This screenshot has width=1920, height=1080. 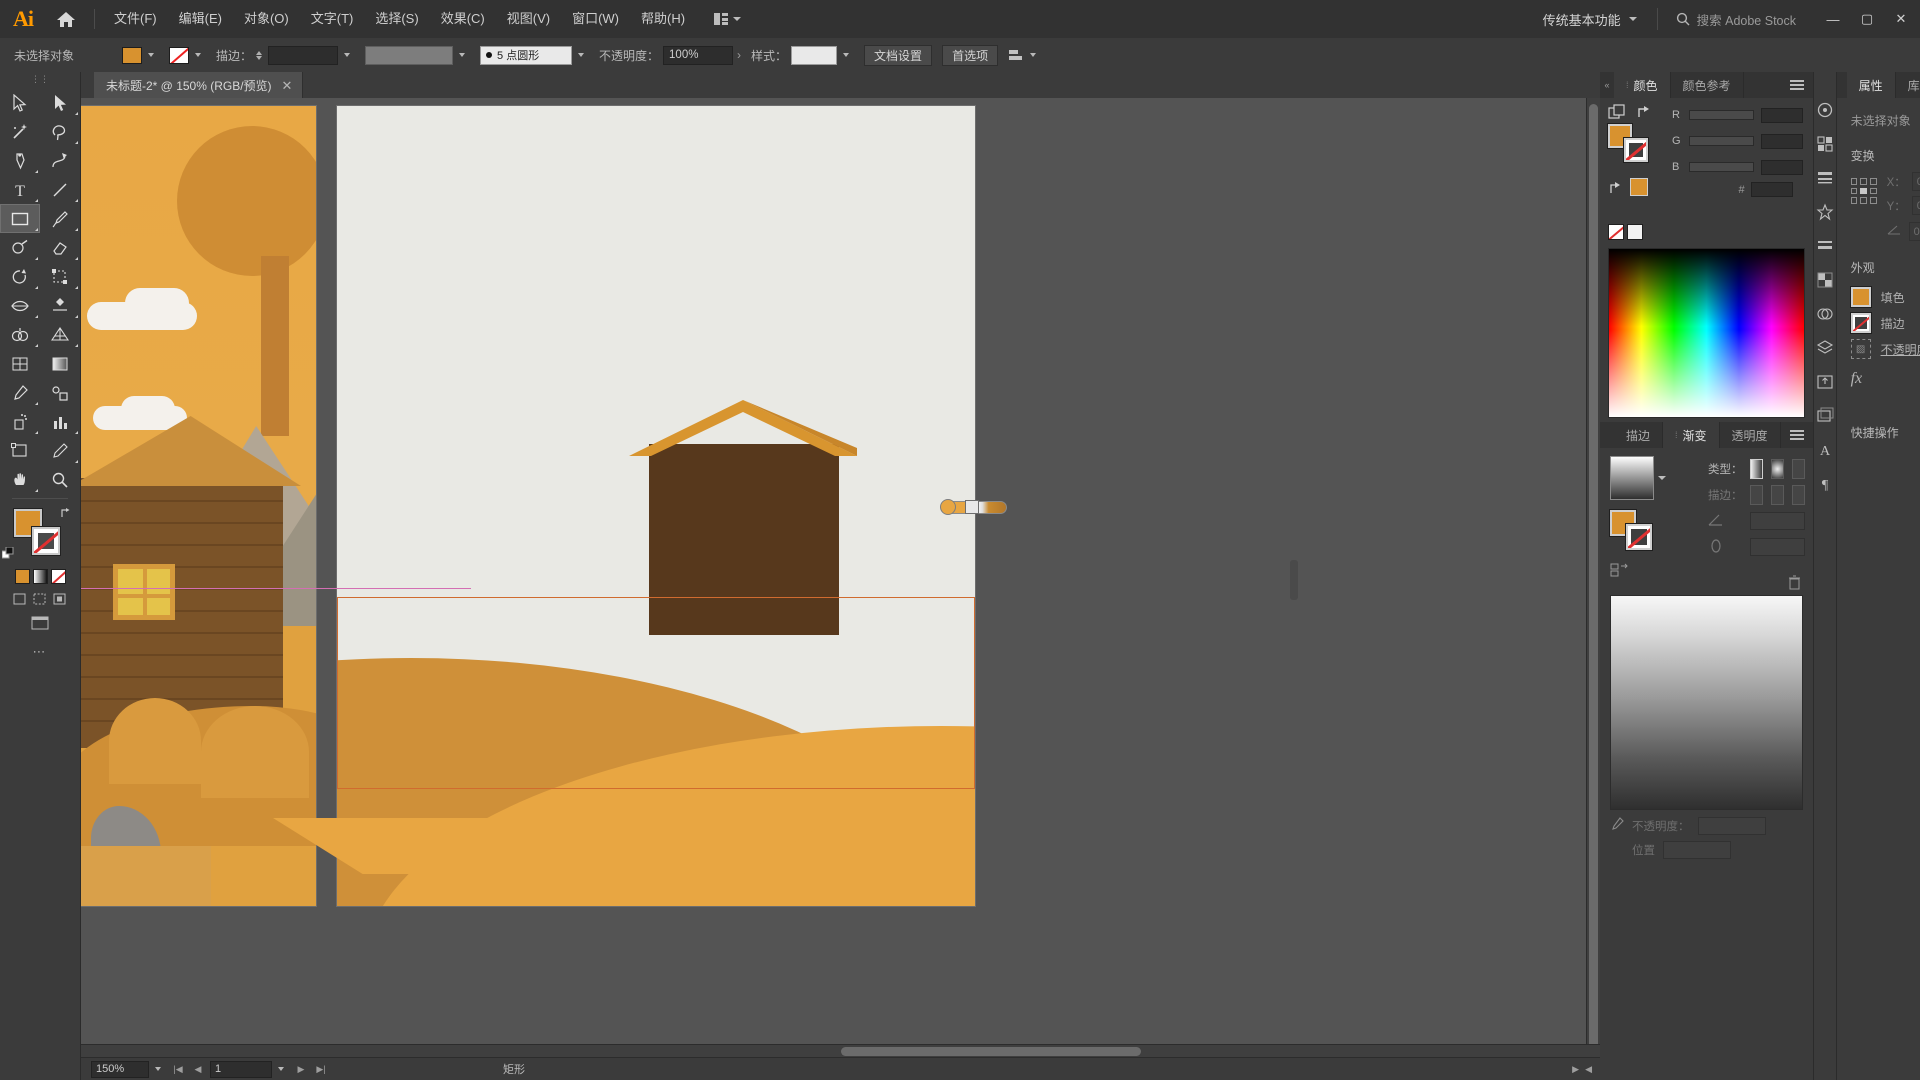 What do you see at coordinates (1825, 178) in the screenshot?
I see `brushes-rail-icon` at bounding box center [1825, 178].